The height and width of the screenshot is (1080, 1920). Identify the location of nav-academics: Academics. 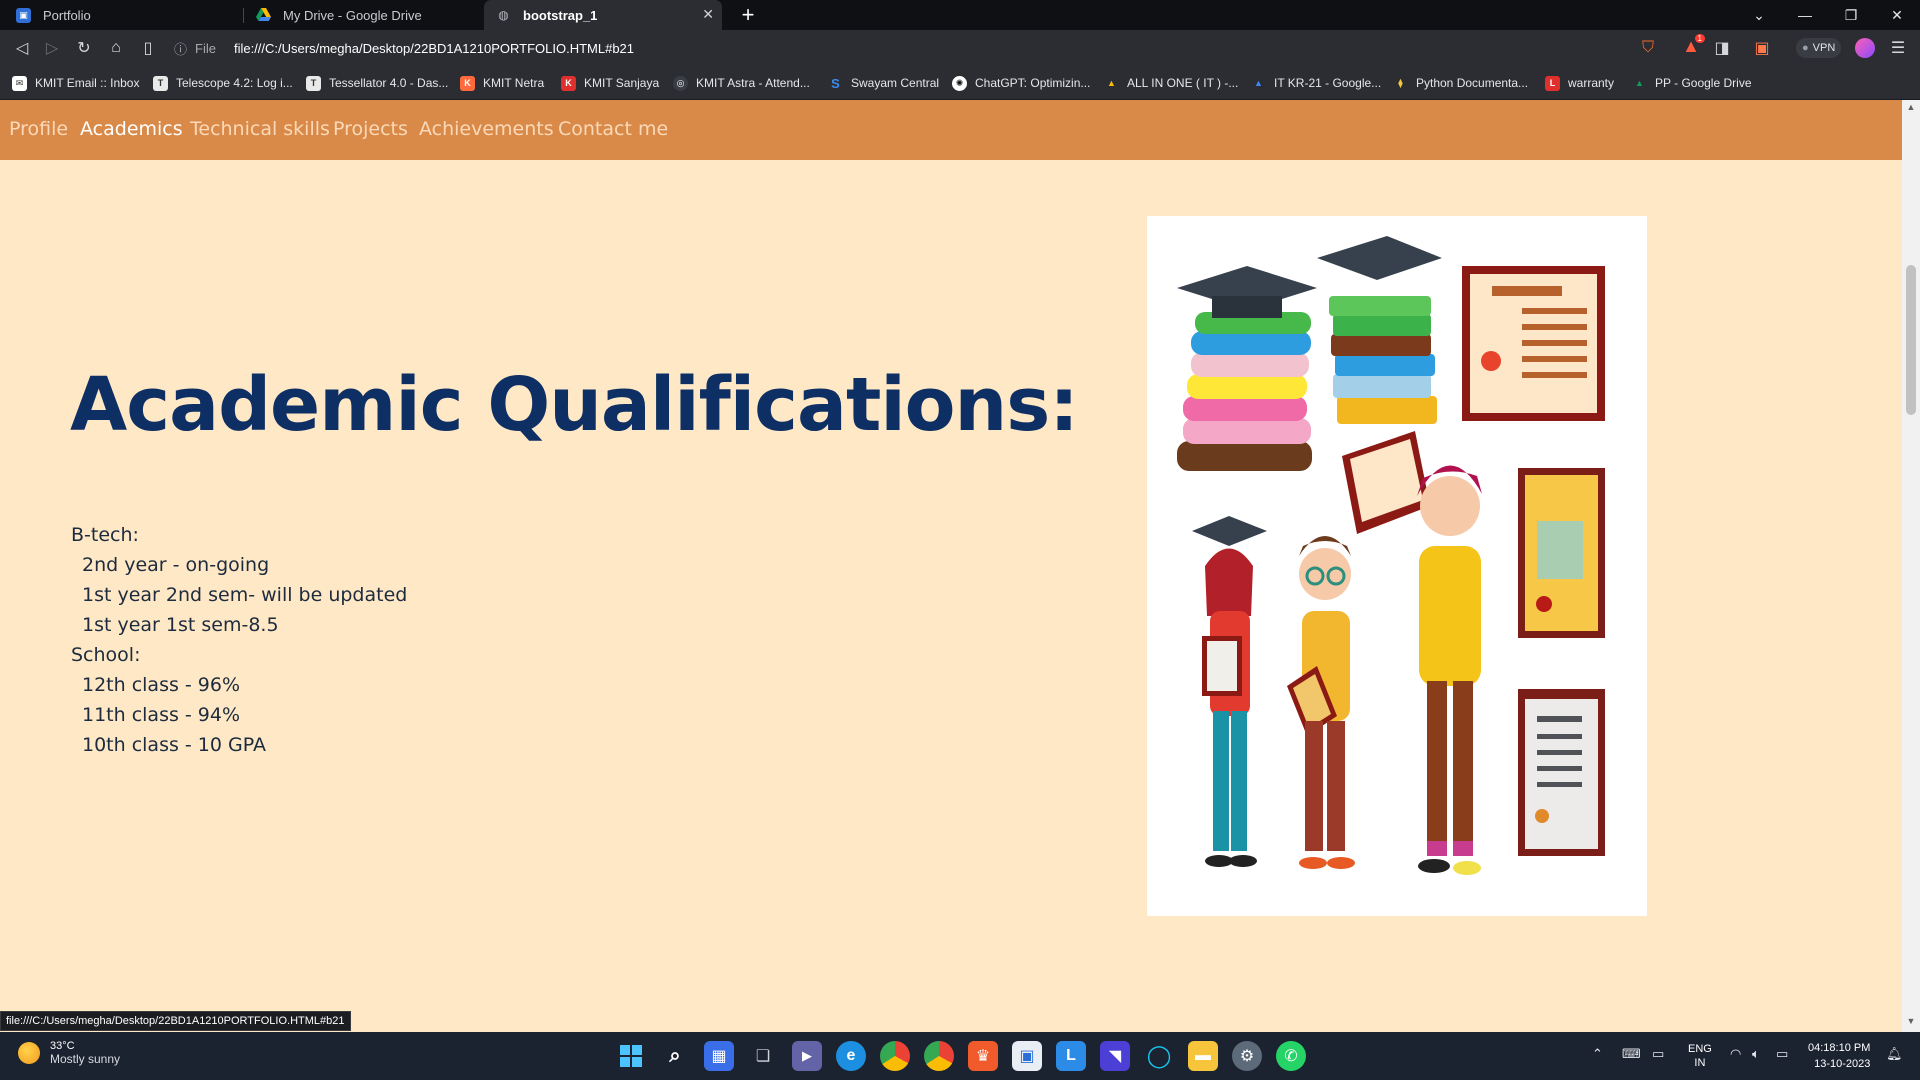
(131, 129).